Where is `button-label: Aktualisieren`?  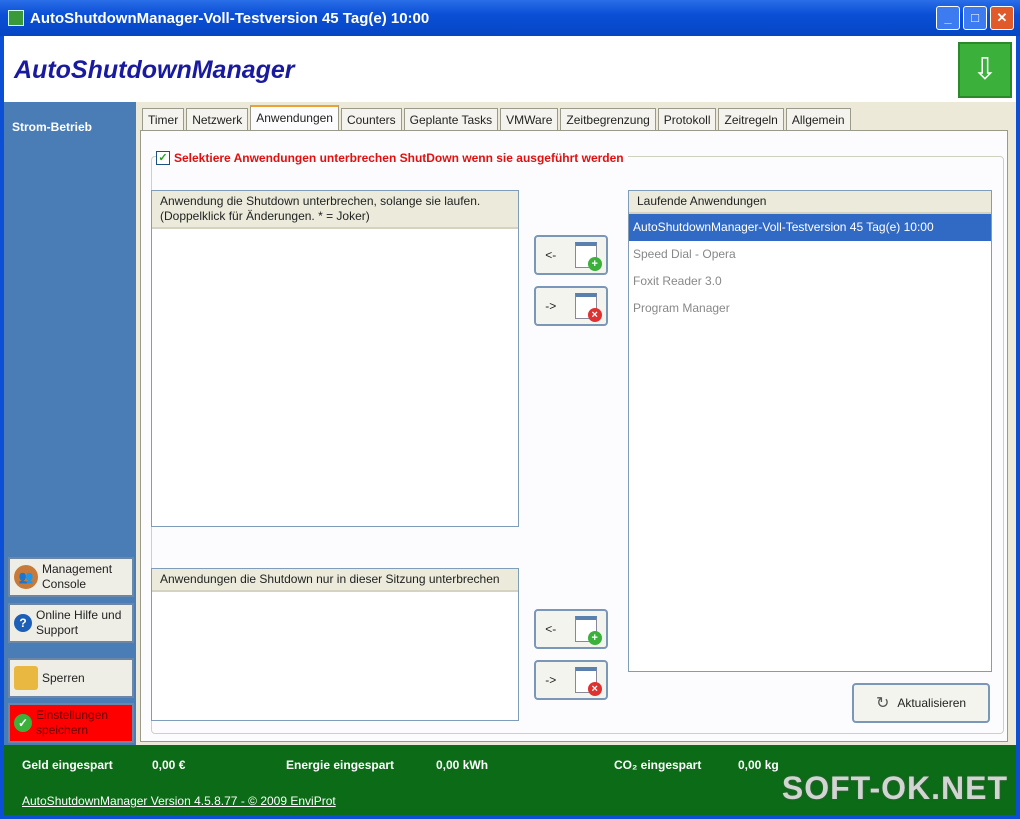 button-label: Aktualisieren is located at coordinates (932, 703).